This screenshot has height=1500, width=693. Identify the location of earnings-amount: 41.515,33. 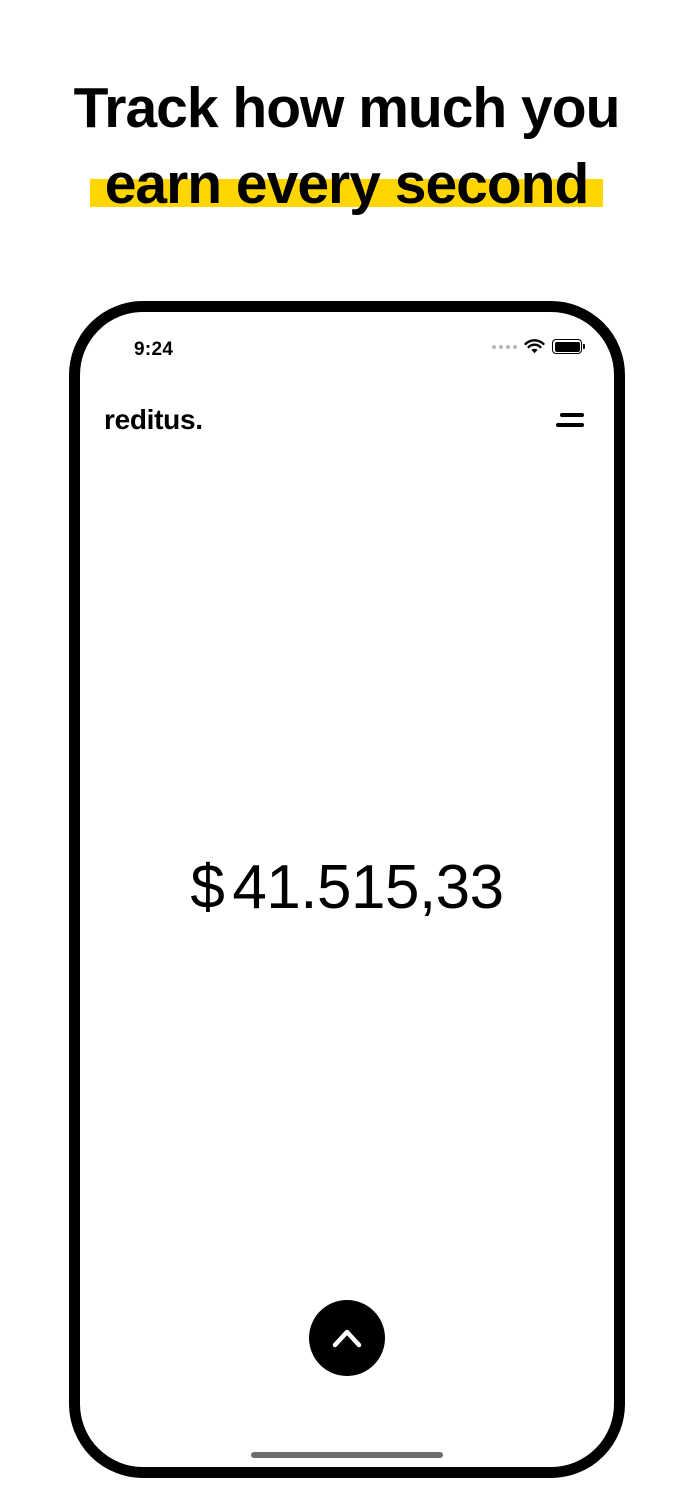
(368, 887).